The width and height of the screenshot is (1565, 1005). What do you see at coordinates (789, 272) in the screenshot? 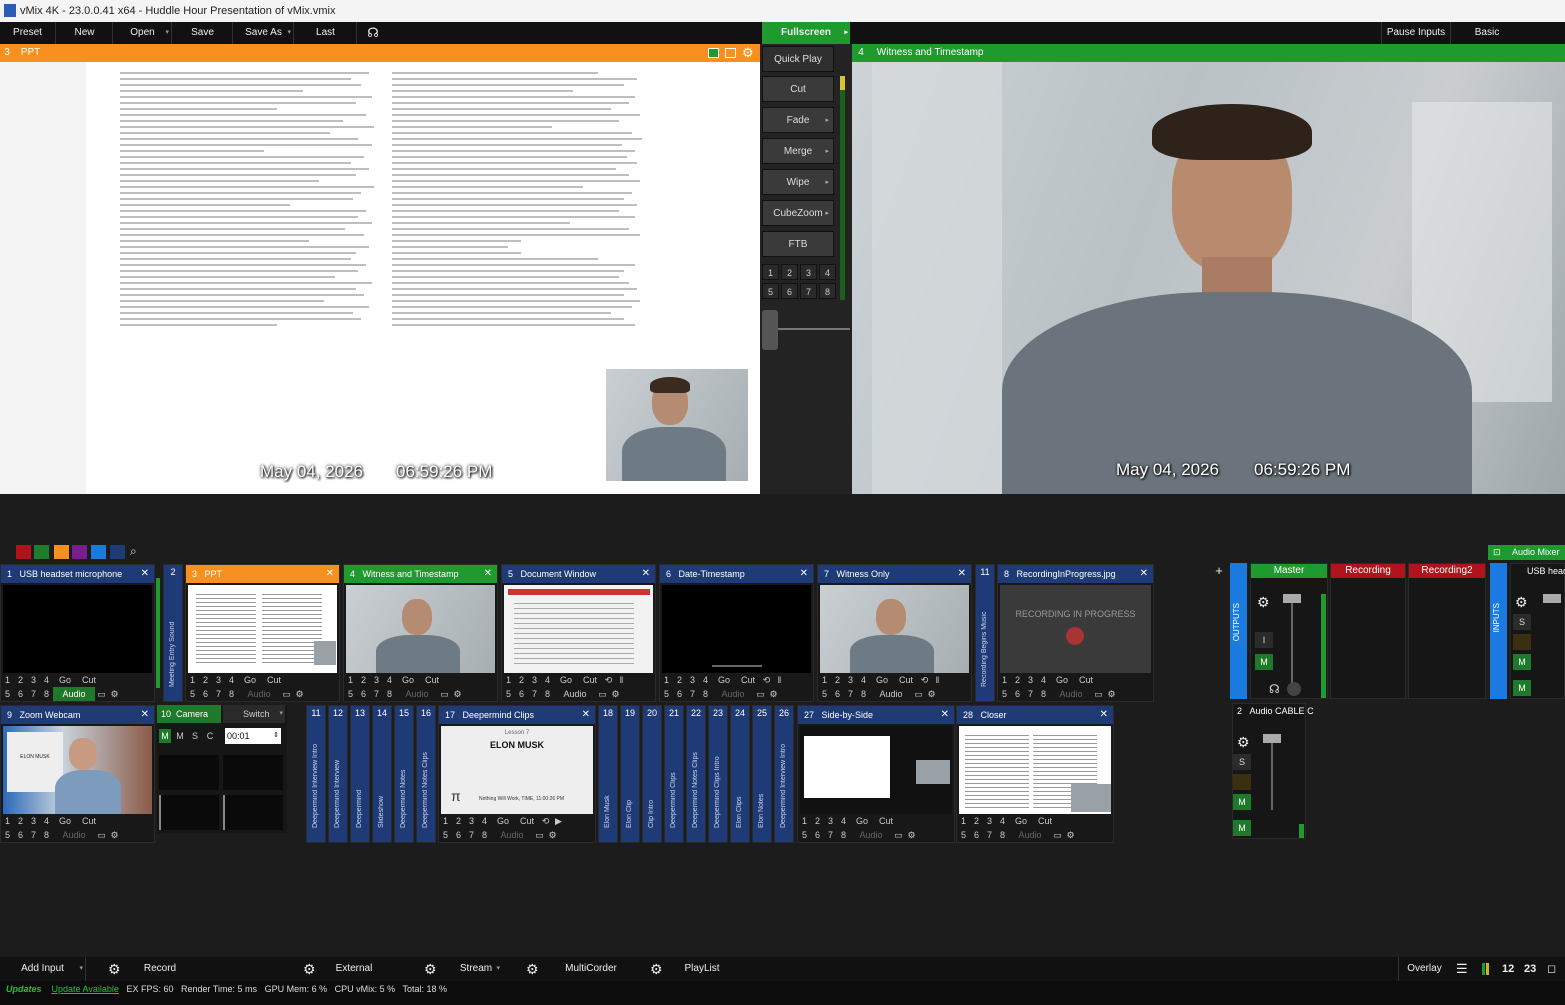
I see `transition-number-2: 2` at bounding box center [789, 272].